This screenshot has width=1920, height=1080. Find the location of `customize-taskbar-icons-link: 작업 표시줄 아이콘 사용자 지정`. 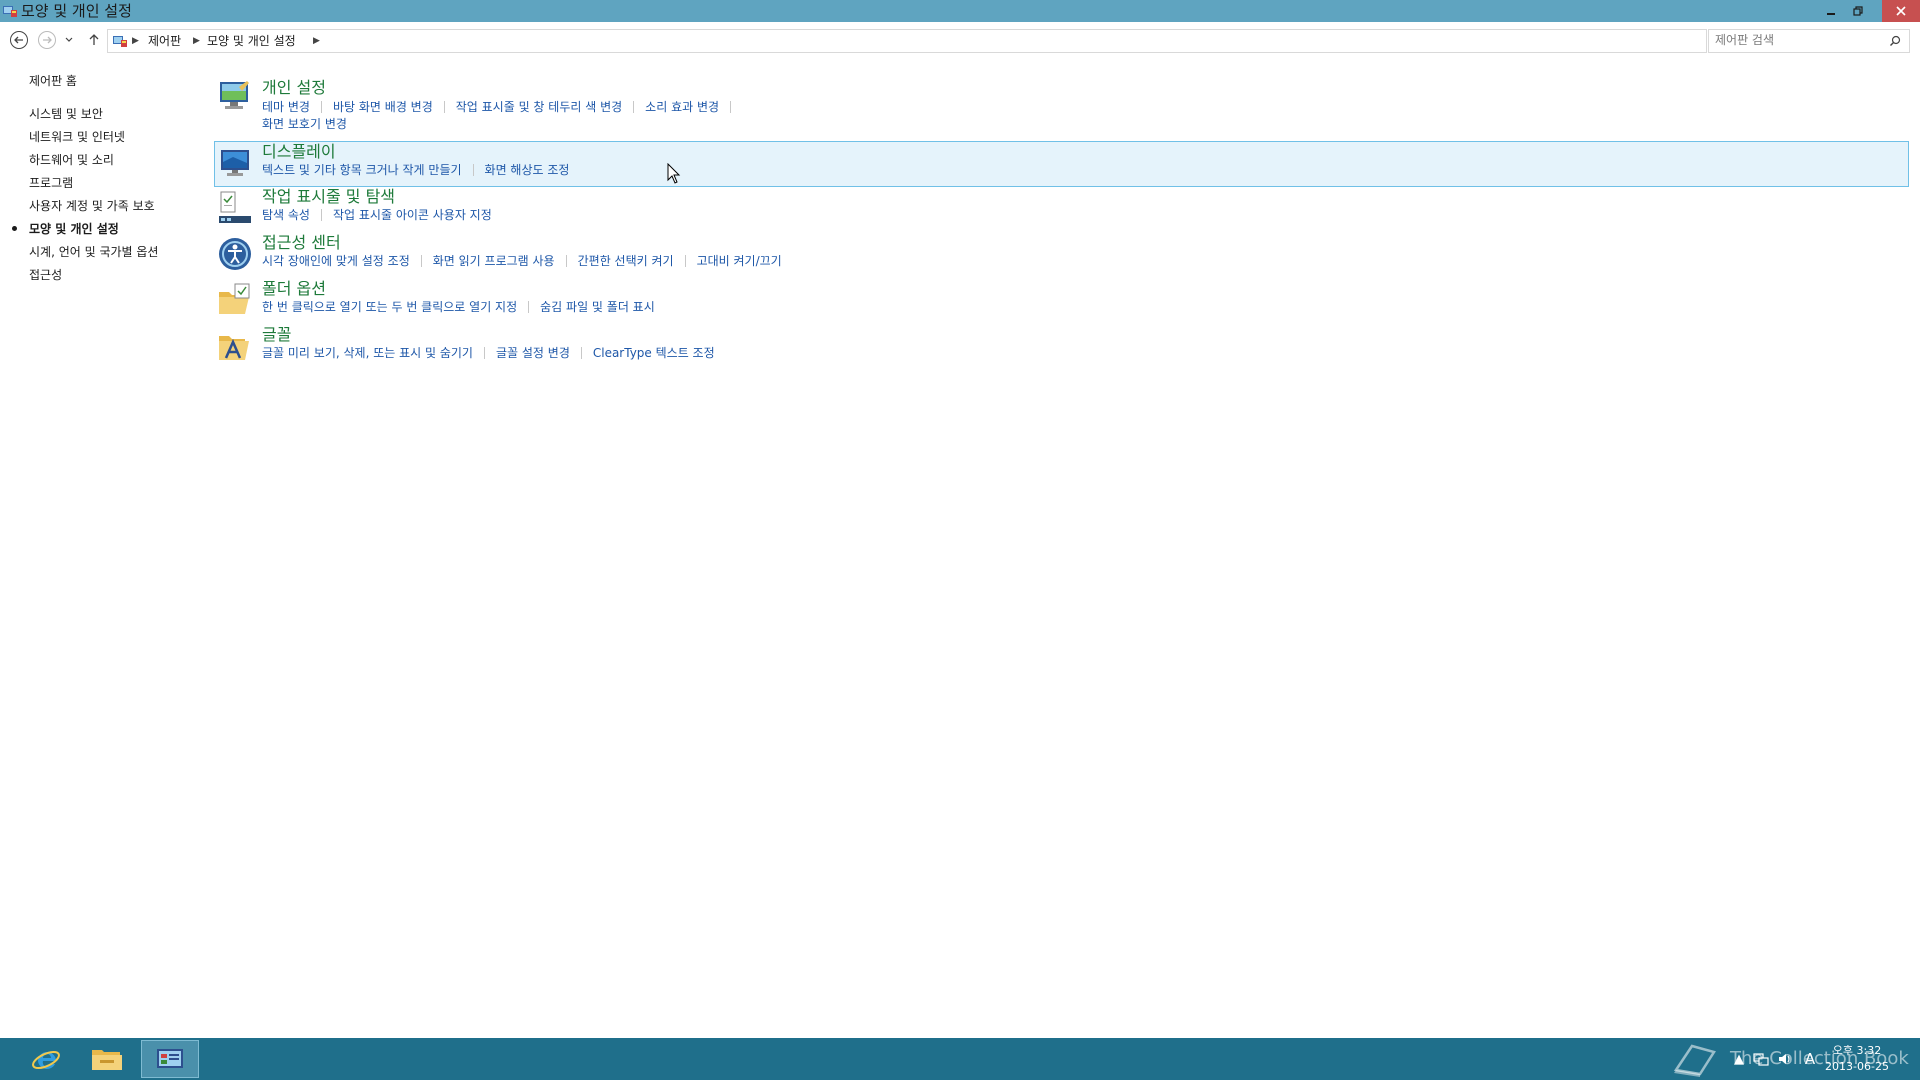

customize-taskbar-icons-link: 작업 표시줄 아이콘 사용자 지정 is located at coordinates (412, 215).